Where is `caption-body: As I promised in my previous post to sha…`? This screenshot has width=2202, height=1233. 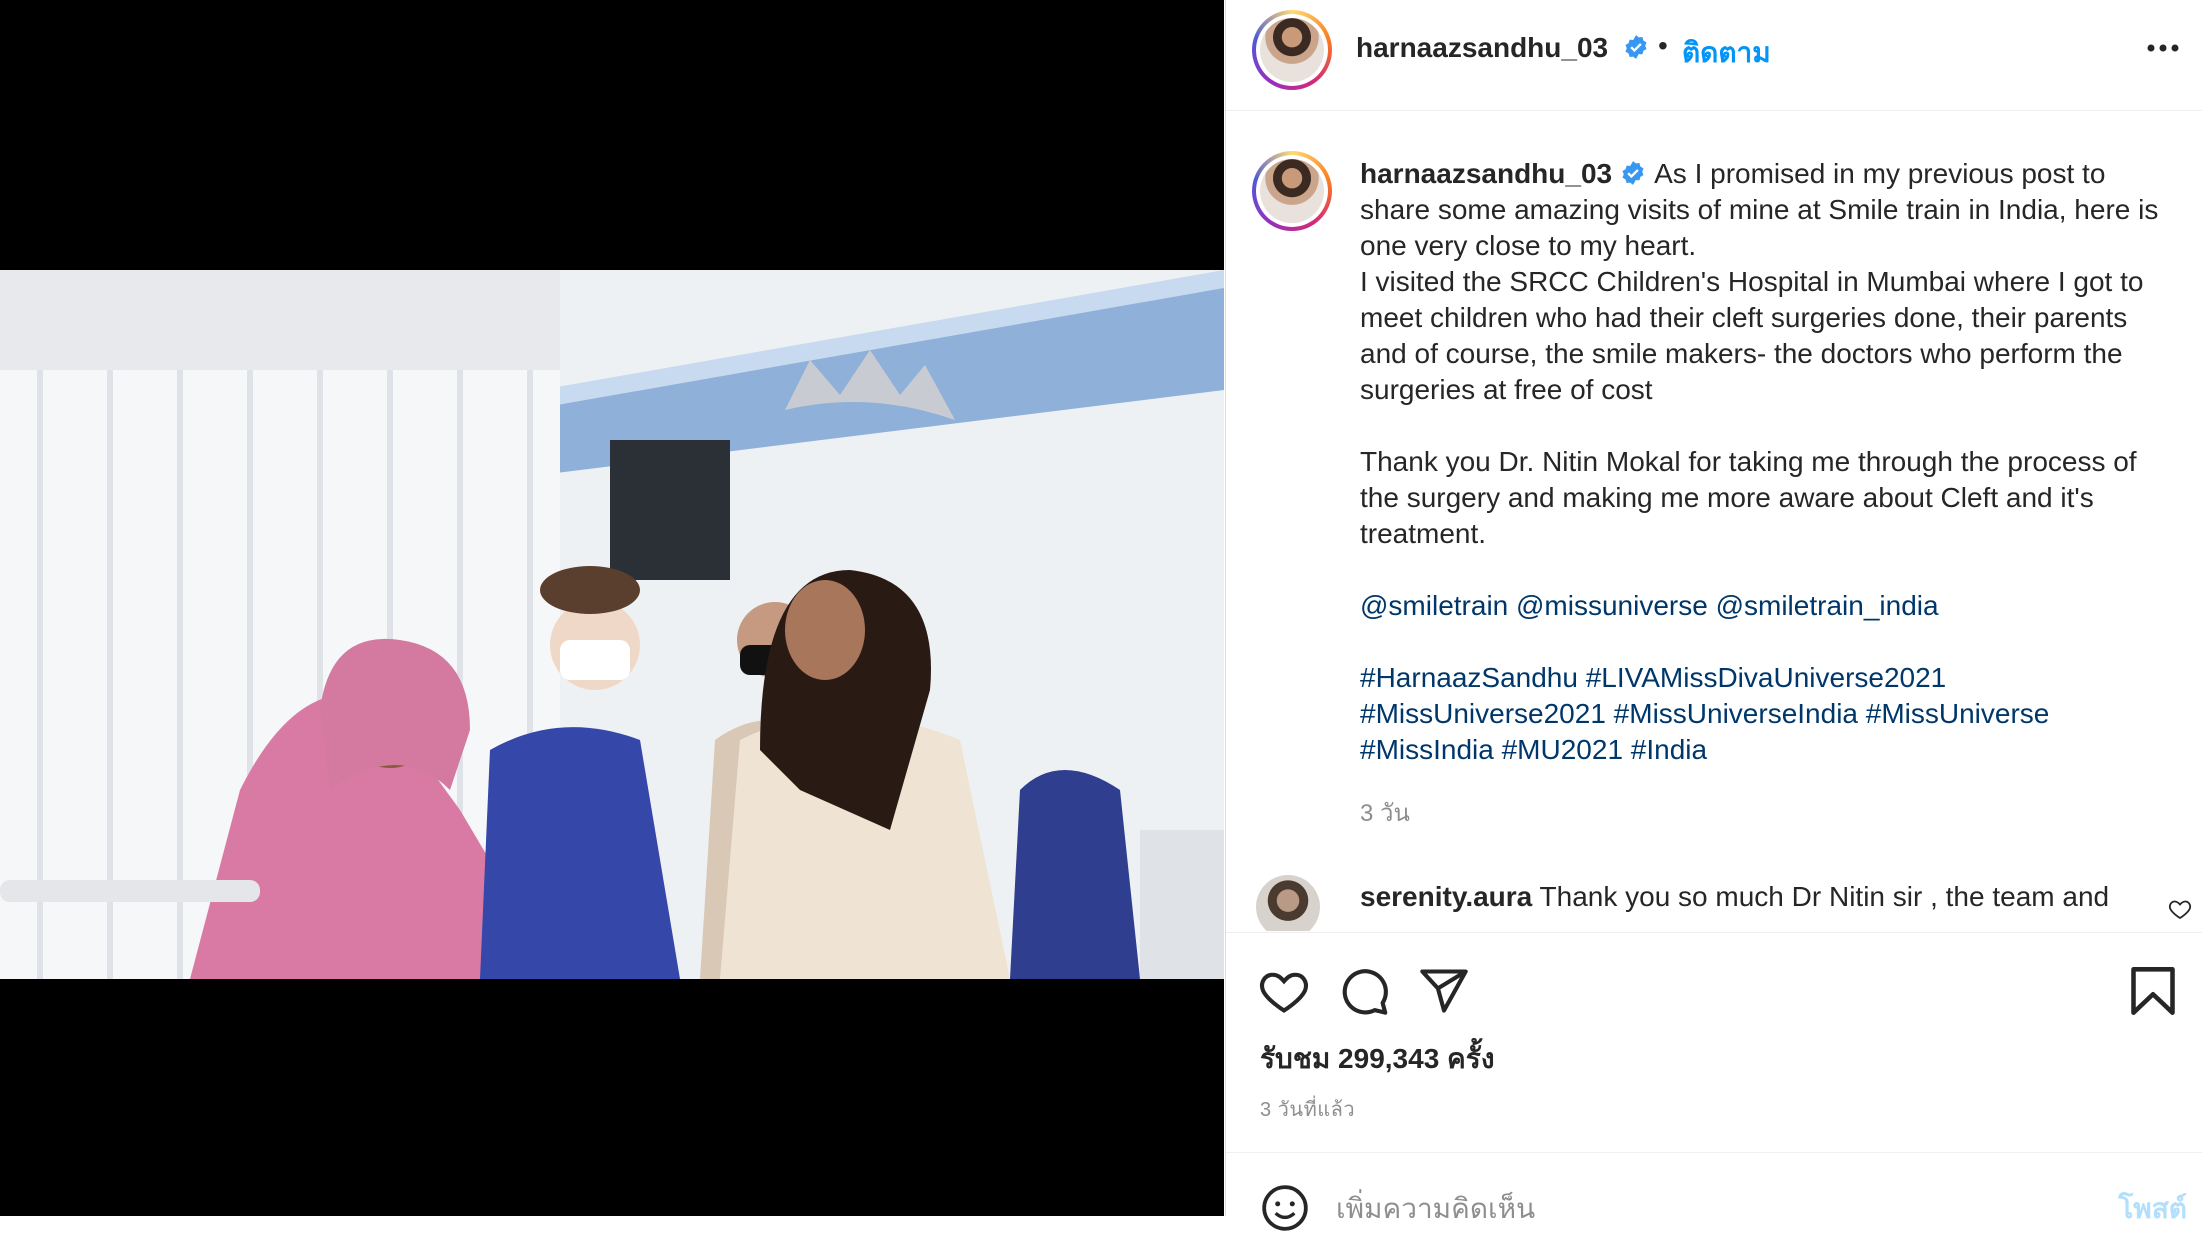 caption-body: As I promised in my previous post to sha… is located at coordinates (1759, 353).